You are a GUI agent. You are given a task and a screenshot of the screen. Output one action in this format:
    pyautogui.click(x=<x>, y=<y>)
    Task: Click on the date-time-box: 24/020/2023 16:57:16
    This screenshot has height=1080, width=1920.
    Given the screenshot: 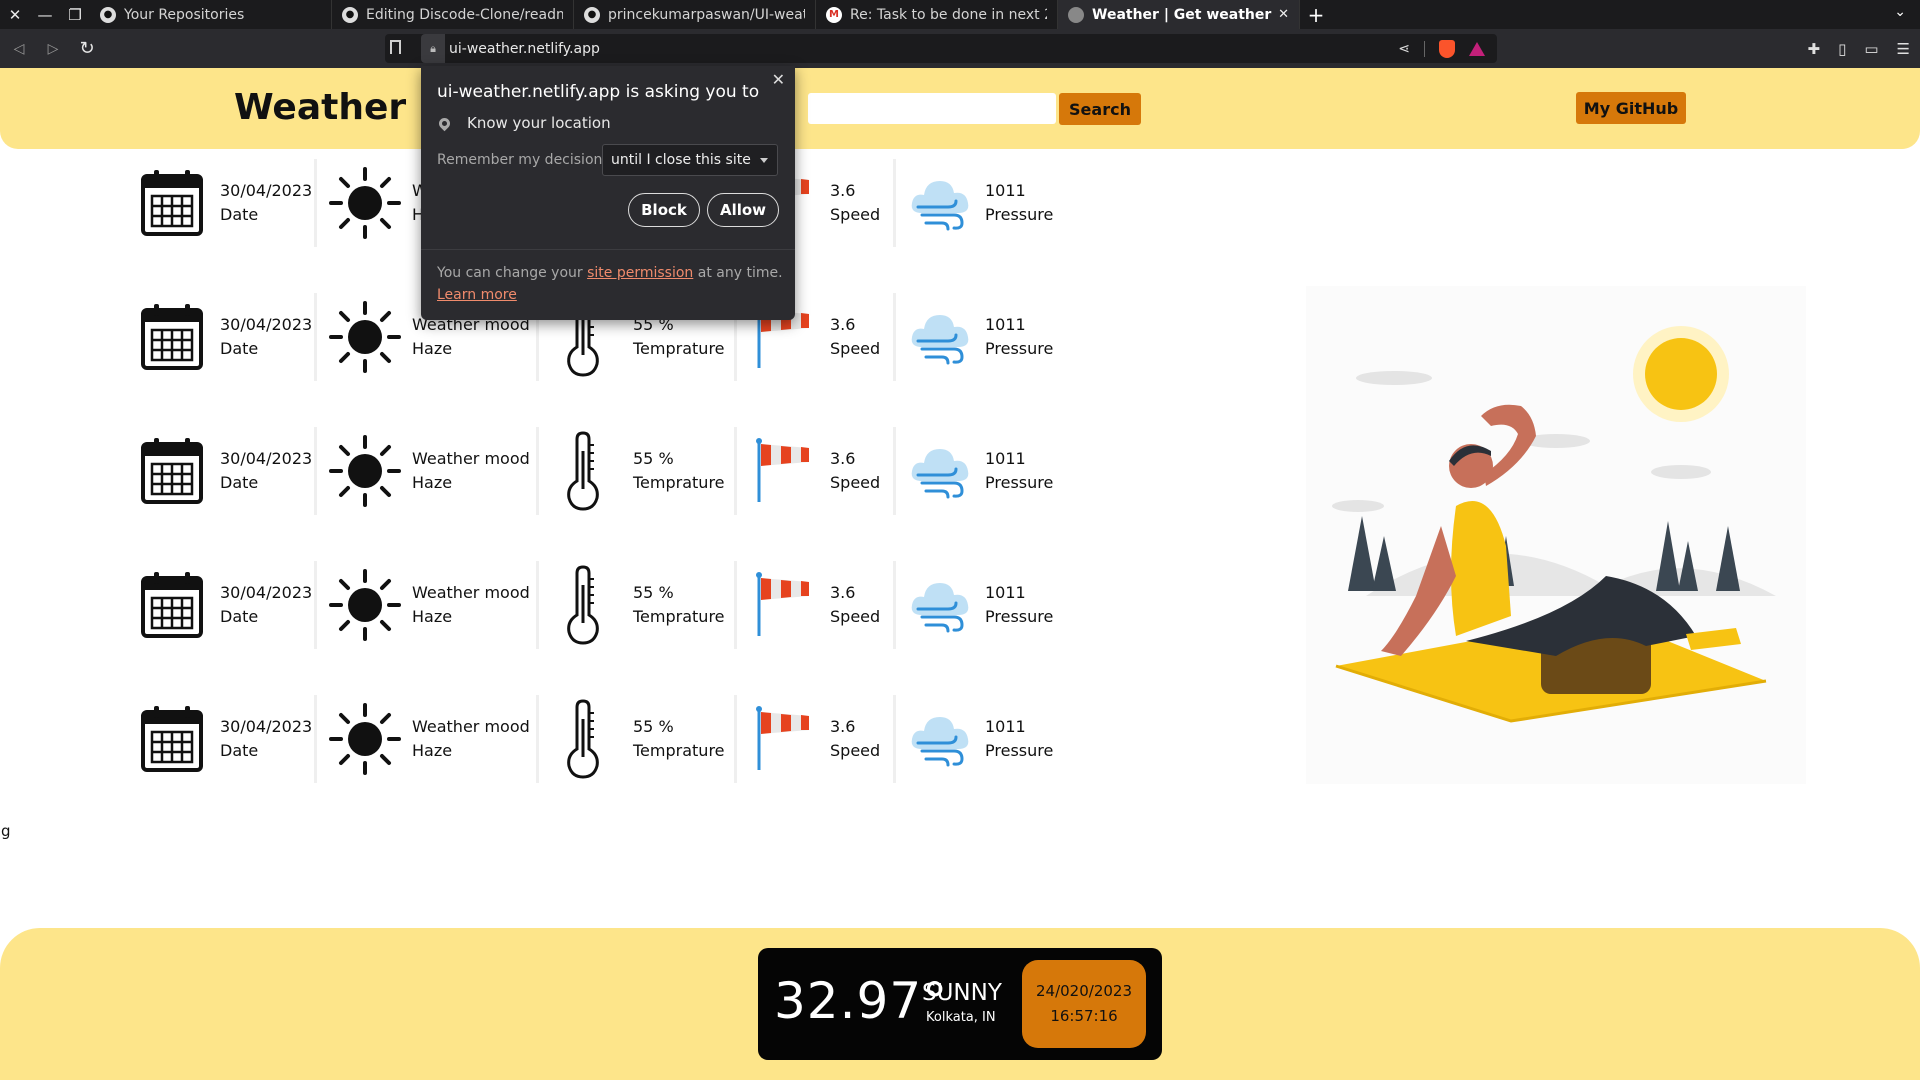 What is the action you would take?
    pyautogui.click(x=1084, y=1004)
    